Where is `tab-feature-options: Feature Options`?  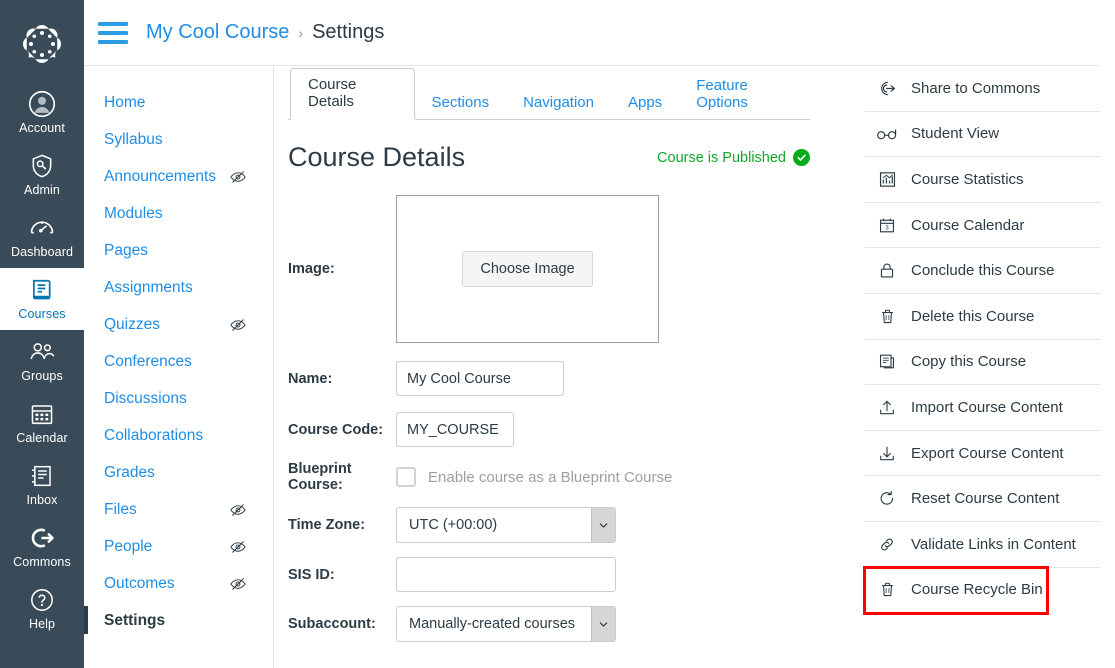 tab-feature-options: Feature Options is located at coordinates (744, 94).